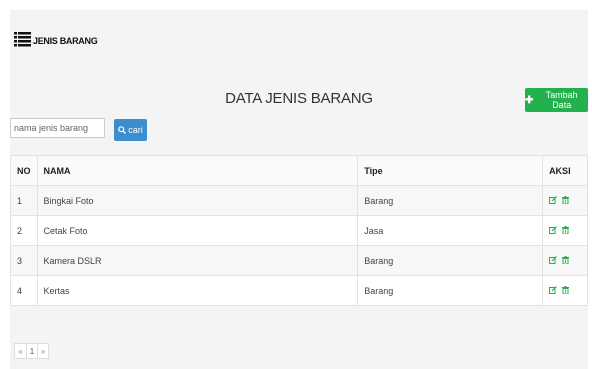 Image resolution: width=592 pixels, height=369 pixels. Describe the element at coordinates (24, 290) in the screenshot. I see `cell-no: 4` at that location.